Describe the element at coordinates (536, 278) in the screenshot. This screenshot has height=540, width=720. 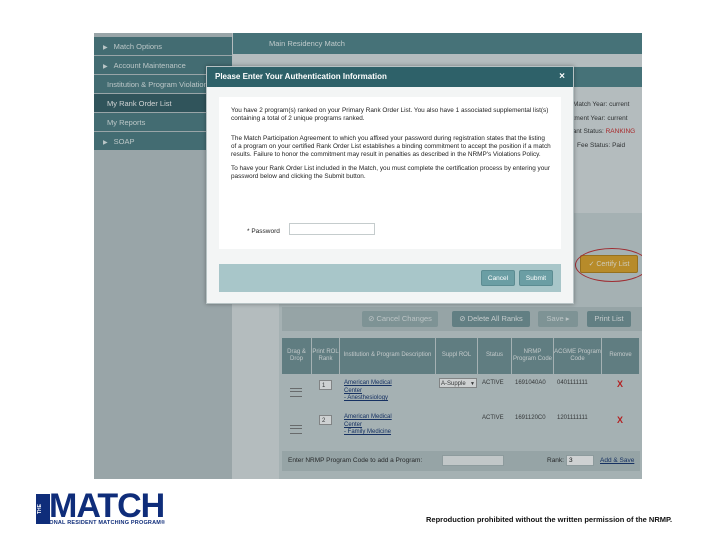
I see `submit-button: Submit` at that location.